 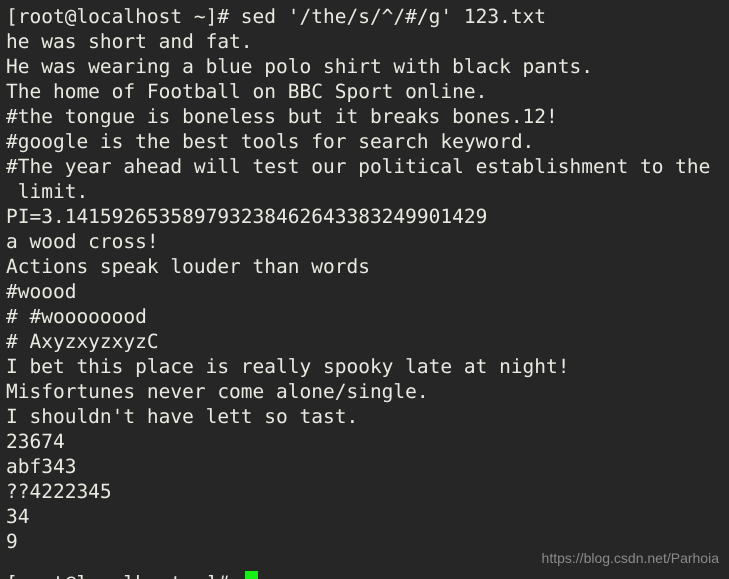 I want to click on terminal-line: 23674, so click(x=35, y=441).